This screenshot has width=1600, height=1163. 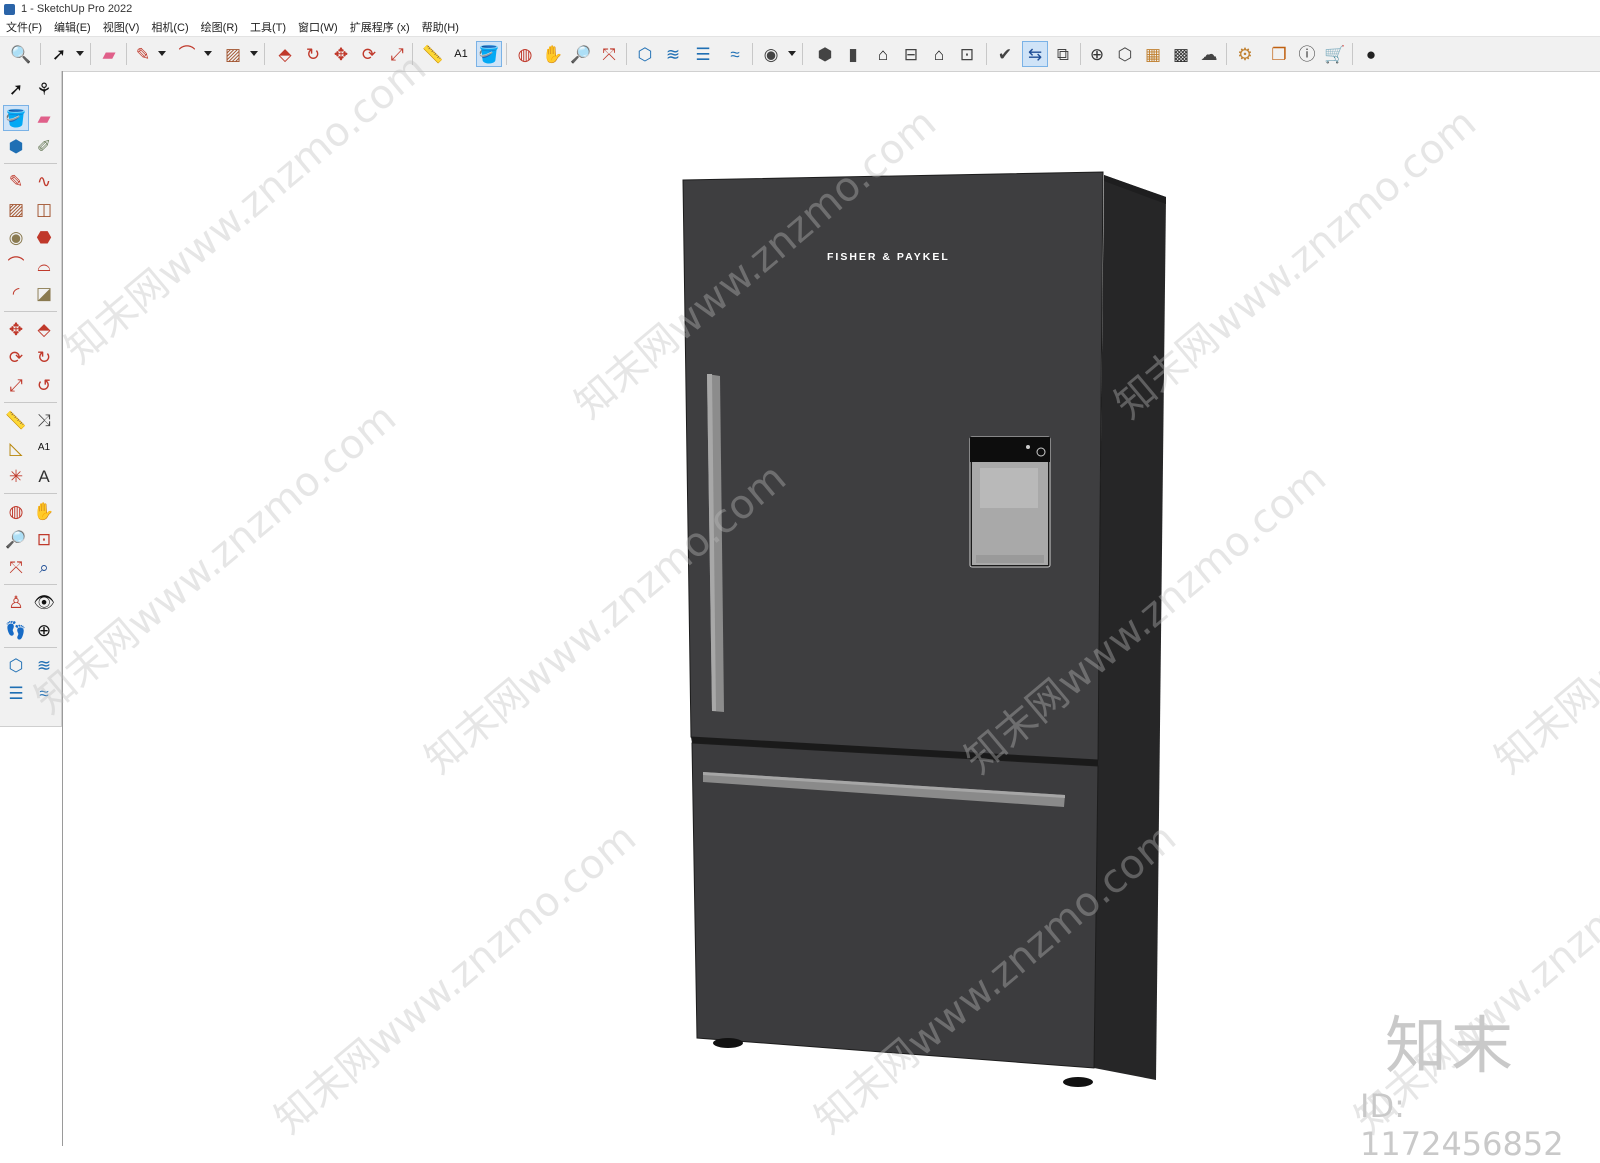 I want to click on dispenser-tray, so click(x=1010, y=559).